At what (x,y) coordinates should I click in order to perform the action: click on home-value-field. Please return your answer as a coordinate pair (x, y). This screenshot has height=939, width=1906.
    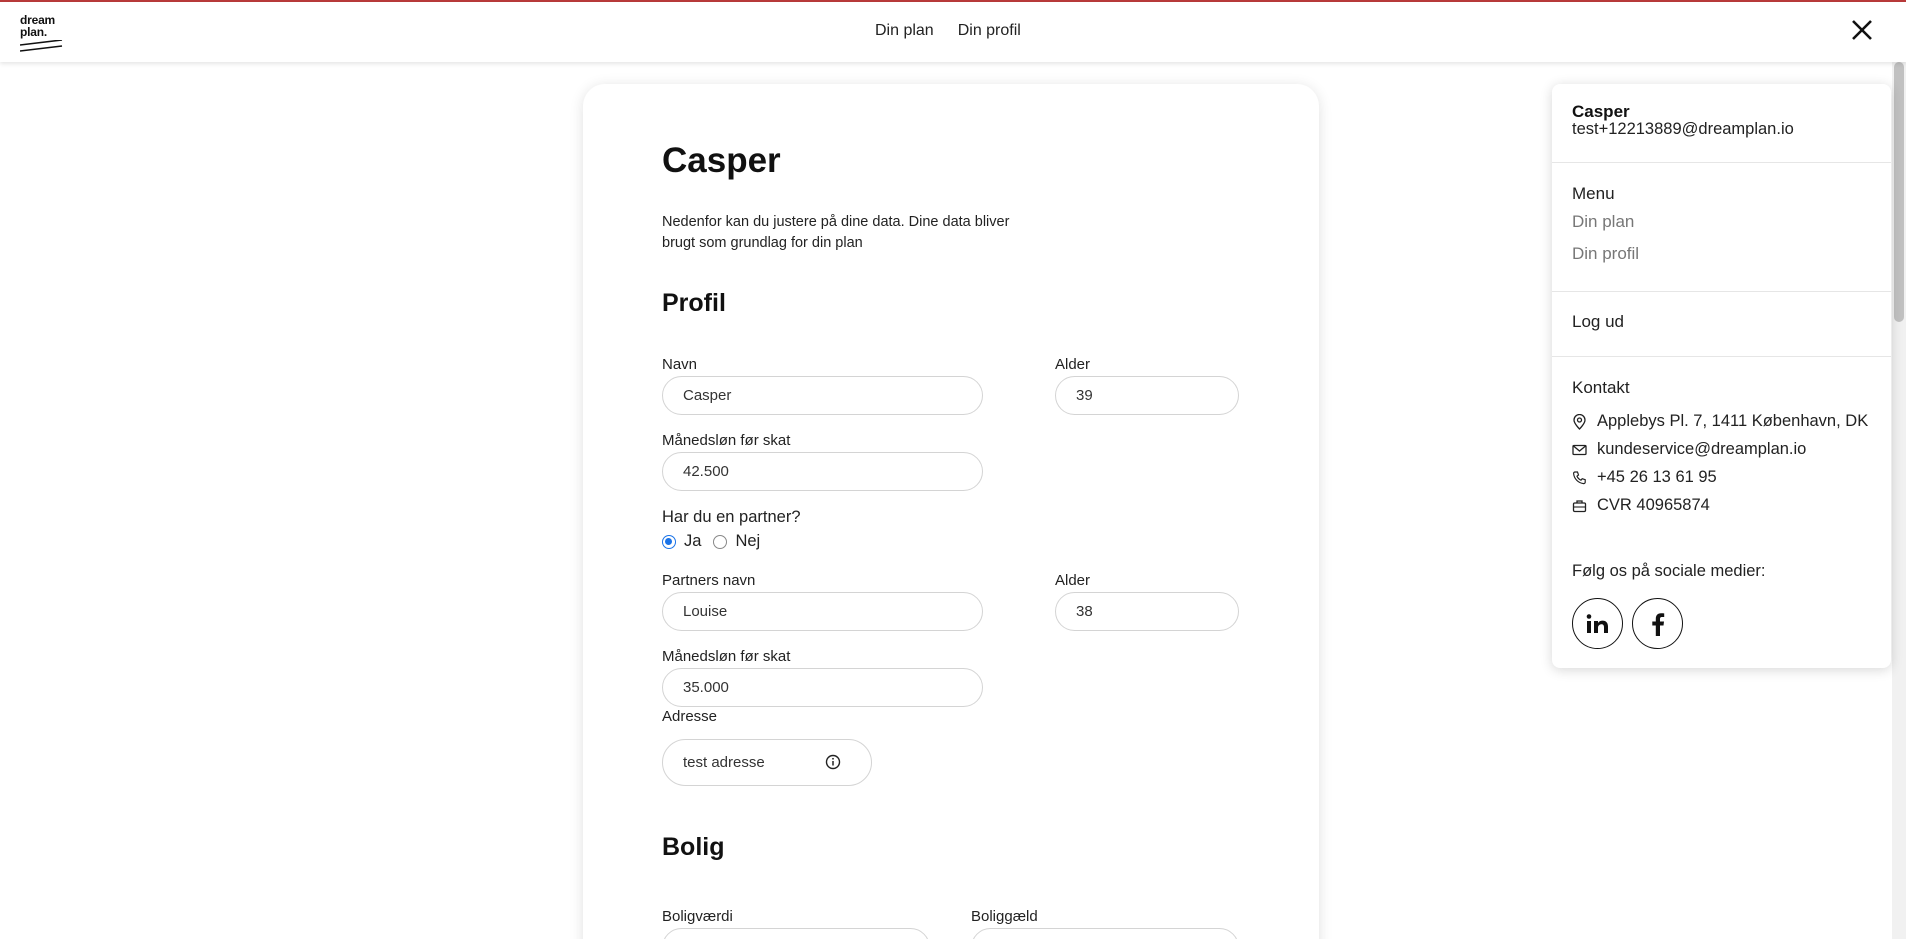
    Looking at the image, I should click on (796, 933).